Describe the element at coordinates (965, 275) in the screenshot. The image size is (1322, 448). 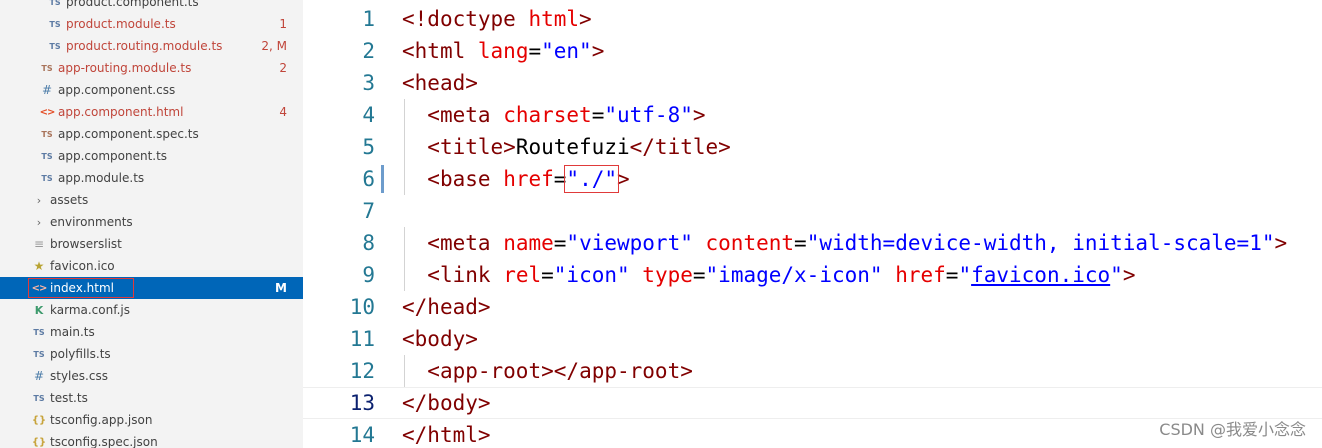
I see `punctuation: "` at that location.